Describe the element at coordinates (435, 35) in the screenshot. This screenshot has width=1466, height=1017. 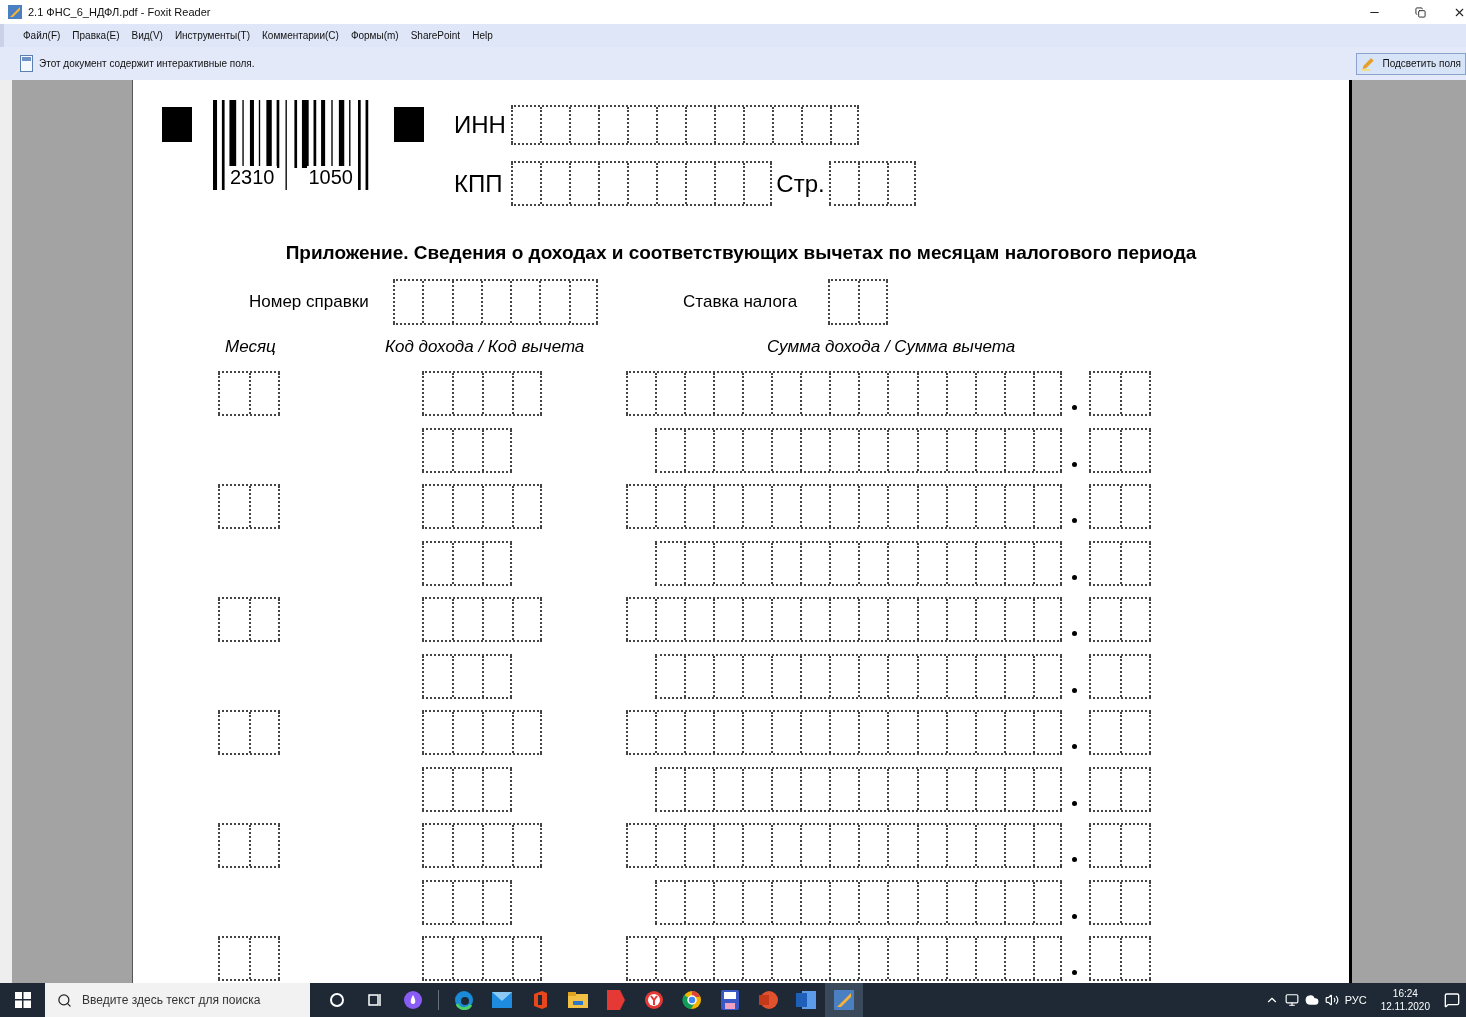
I see `menu-item: SharePoint` at that location.